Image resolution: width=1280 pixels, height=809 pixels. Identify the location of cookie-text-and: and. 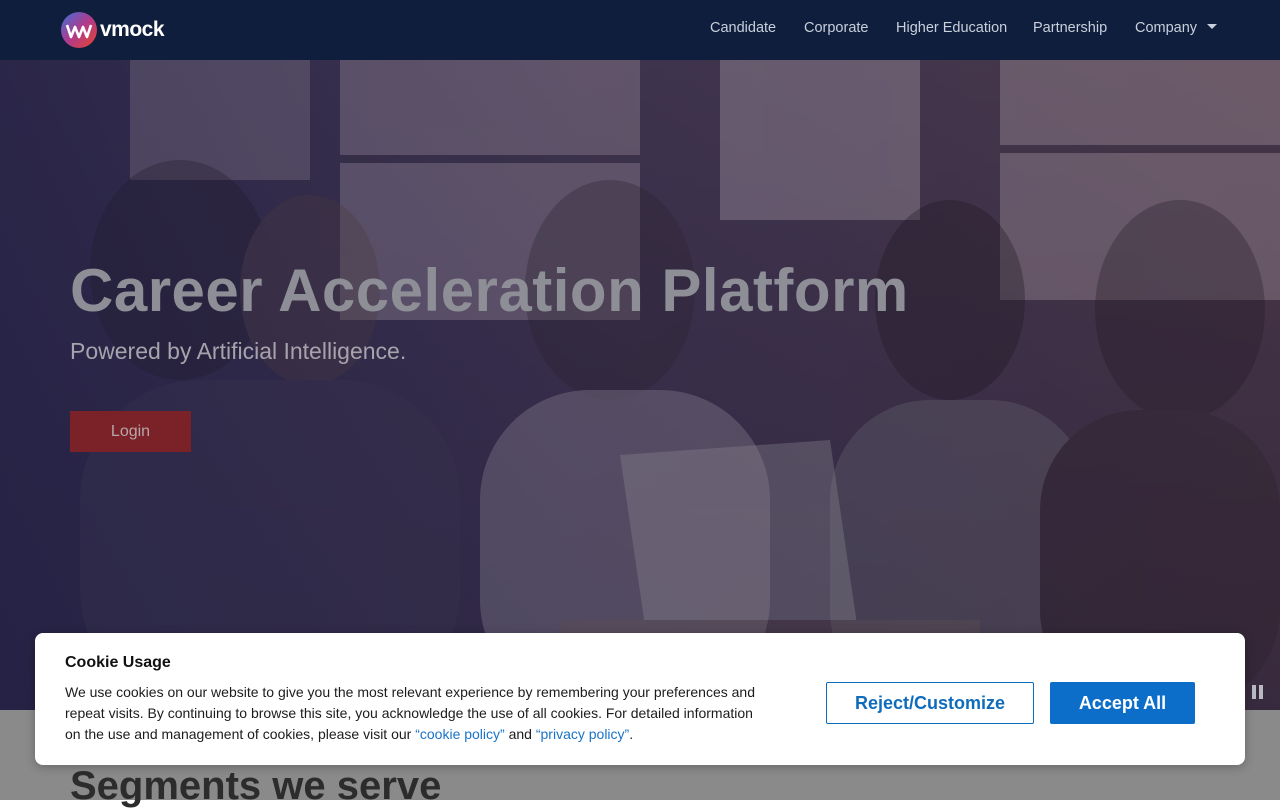
(520, 734).